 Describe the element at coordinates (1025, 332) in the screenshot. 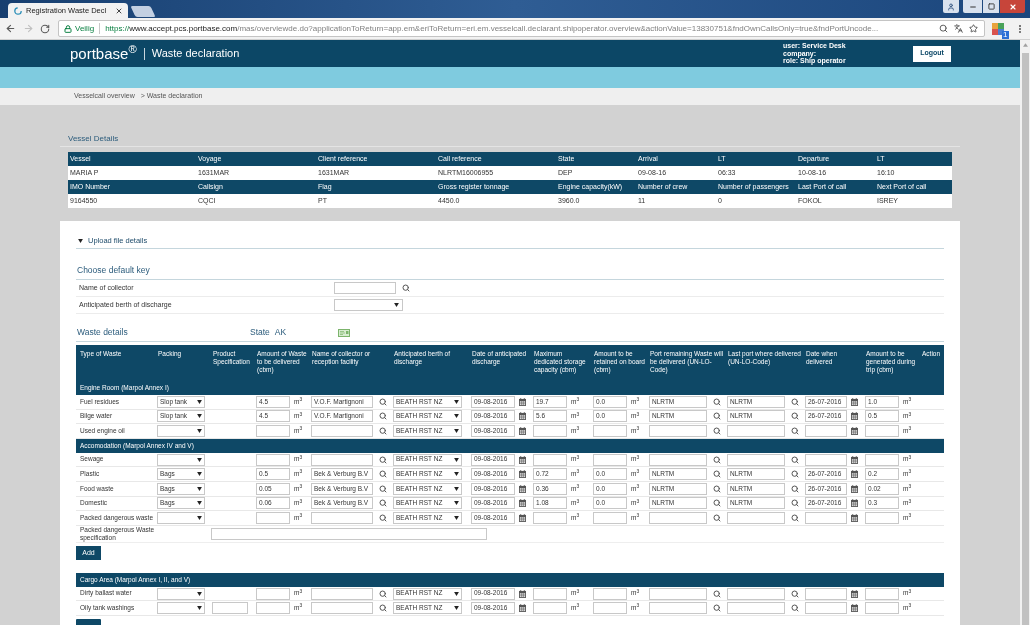

I see `scrollbar` at that location.